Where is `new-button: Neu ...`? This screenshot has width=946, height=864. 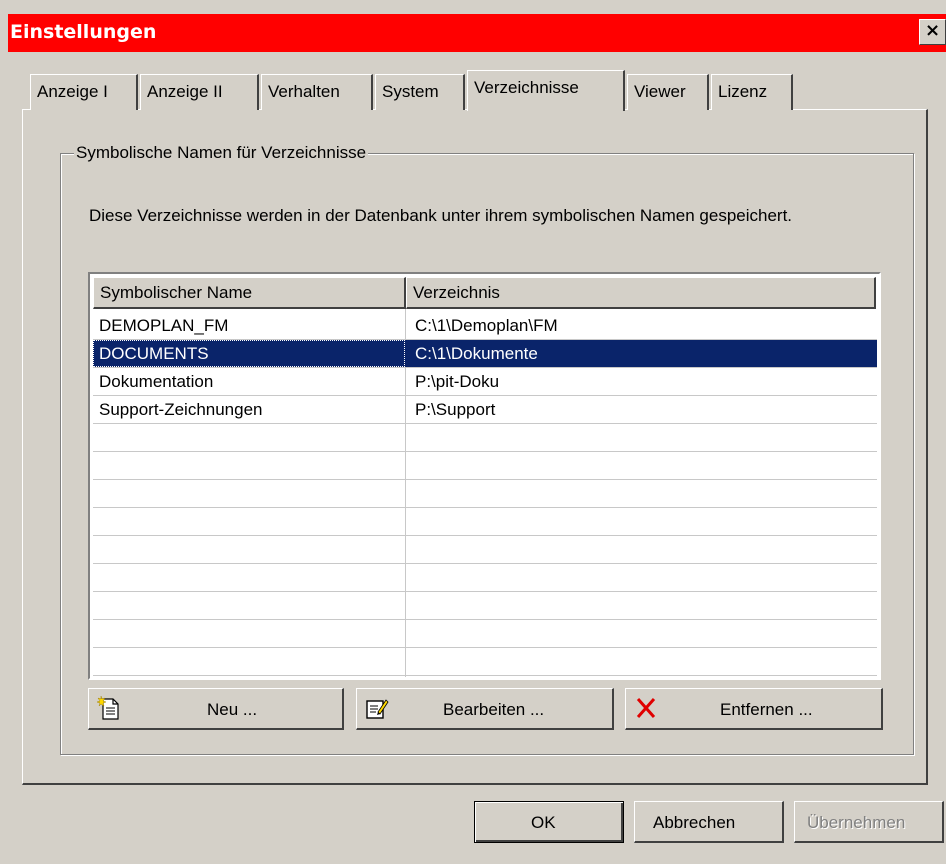 new-button: Neu ... is located at coordinates (216, 709).